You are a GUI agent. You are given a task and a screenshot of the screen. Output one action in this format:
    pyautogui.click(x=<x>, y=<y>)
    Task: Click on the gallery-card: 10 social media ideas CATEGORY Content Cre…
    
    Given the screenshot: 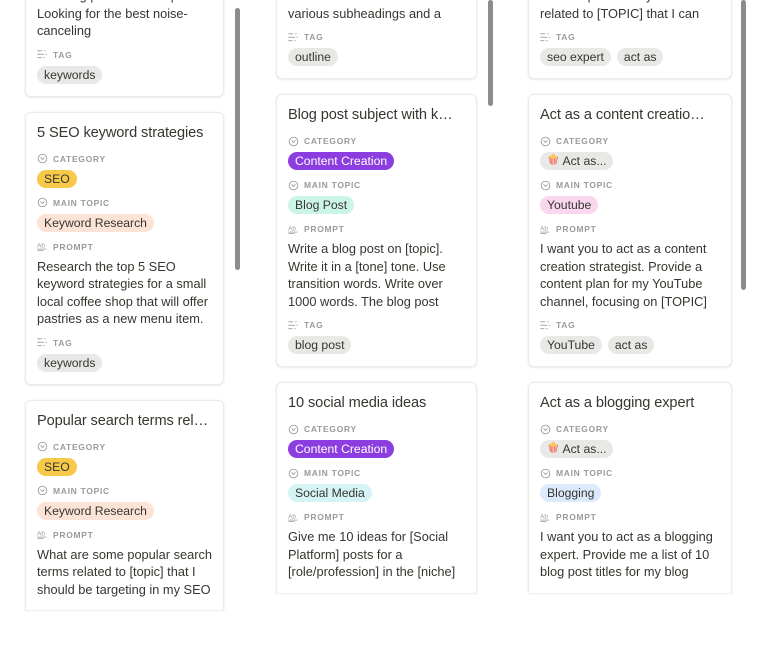 What is the action you would take?
    pyautogui.click(x=376, y=487)
    